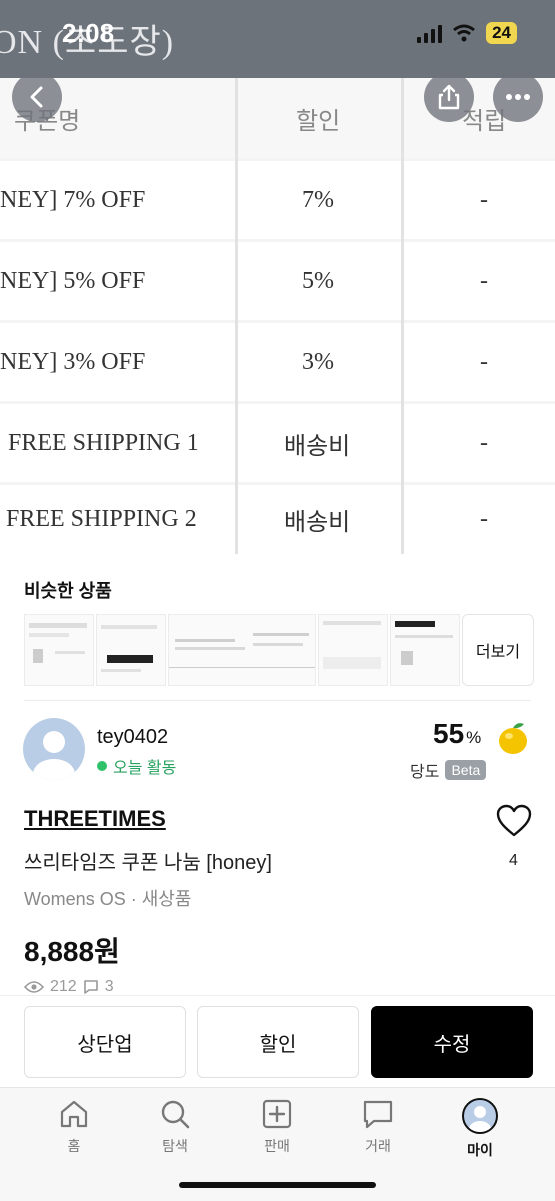  I want to click on online-dot-icon, so click(102, 766).